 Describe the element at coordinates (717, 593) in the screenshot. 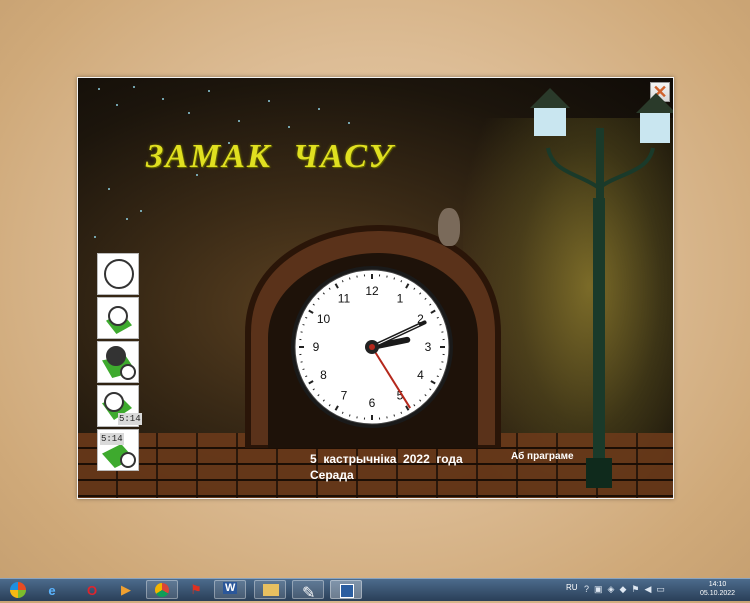

I see `system-date: 05.10.2022` at that location.